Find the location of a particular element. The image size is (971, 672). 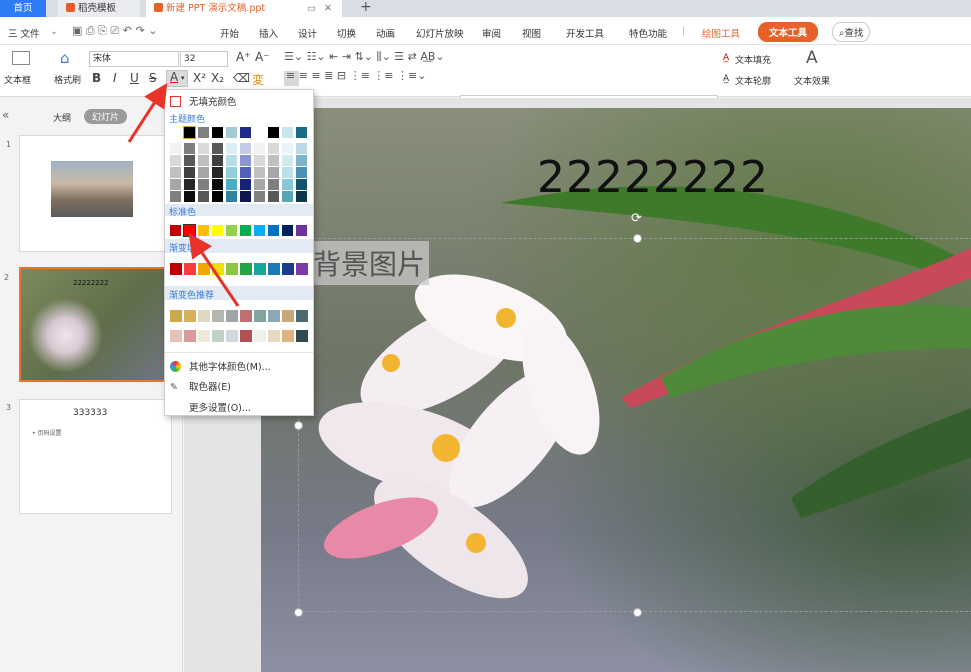

arrow-to-font-color is located at coordinates (147, 112).